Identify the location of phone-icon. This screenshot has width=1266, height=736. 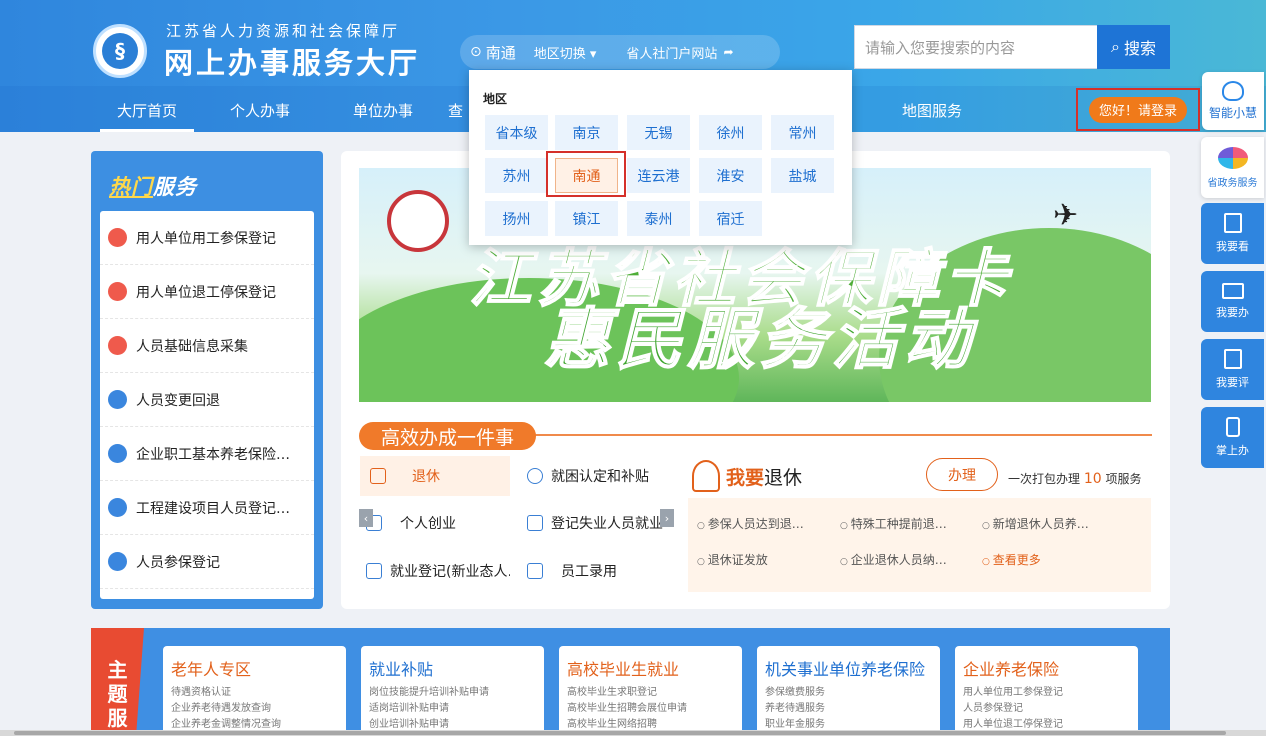
(1232, 427).